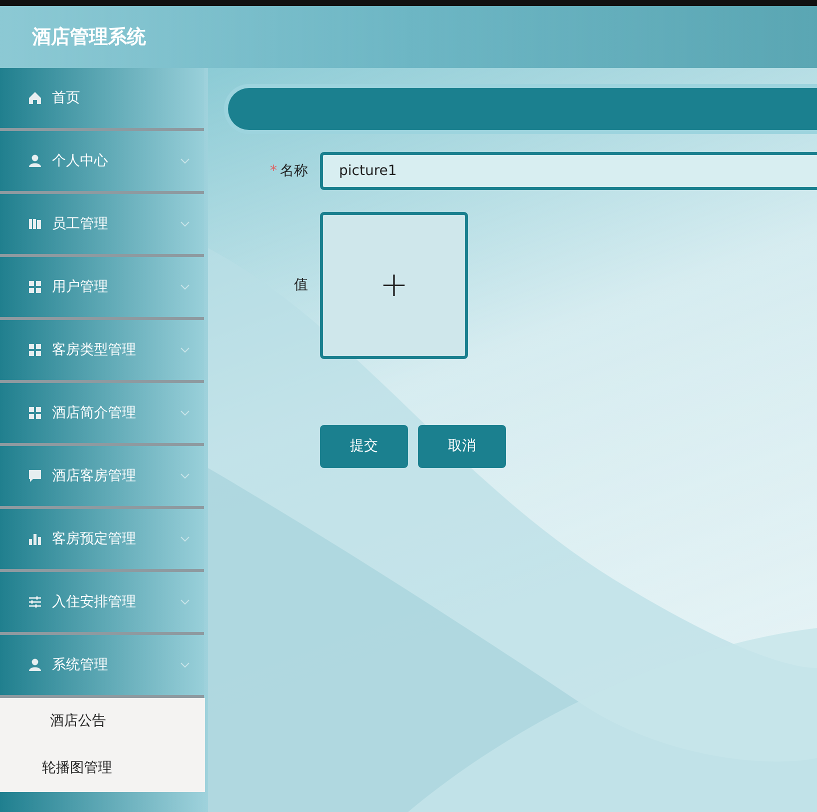 This screenshot has height=812, width=817. I want to click on sidebar-item: 首页, so click(102, 99).